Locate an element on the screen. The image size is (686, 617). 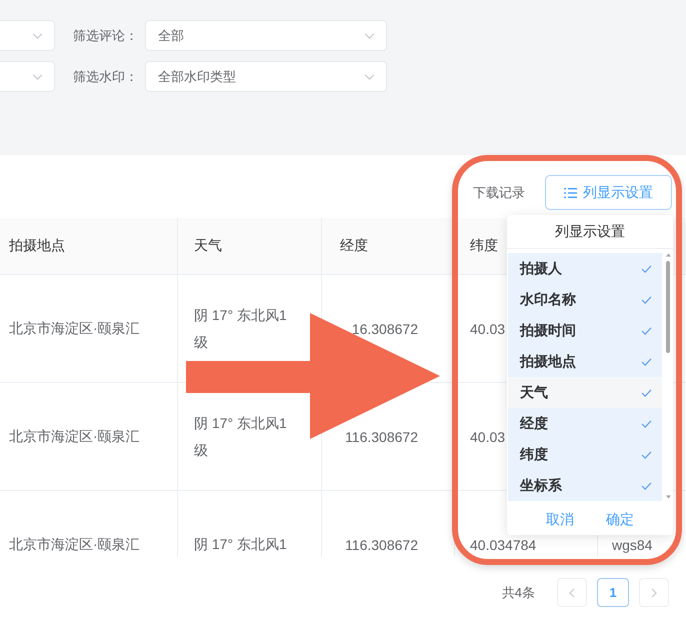
weather-text: 阴 17° 东北风1 is located at coordinates (240, 544).